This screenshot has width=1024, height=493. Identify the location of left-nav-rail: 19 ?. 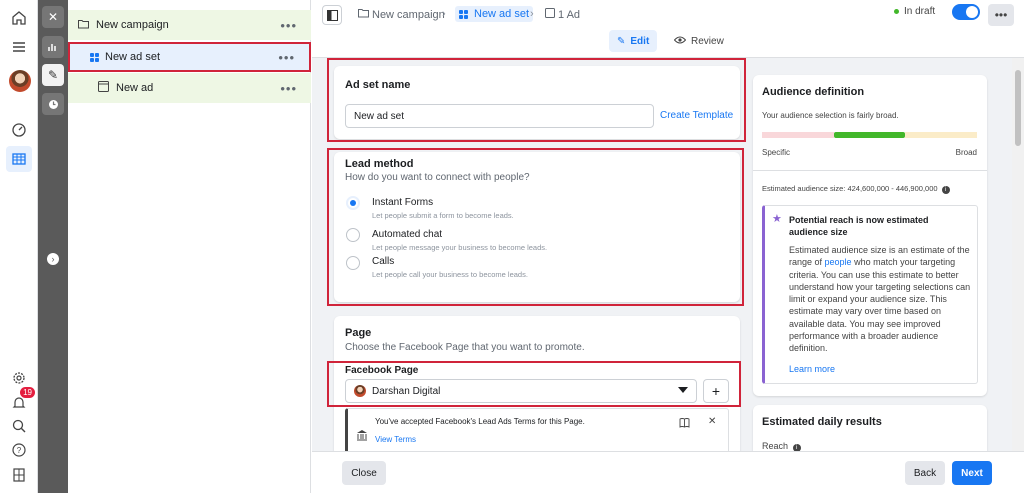
(19, 246).